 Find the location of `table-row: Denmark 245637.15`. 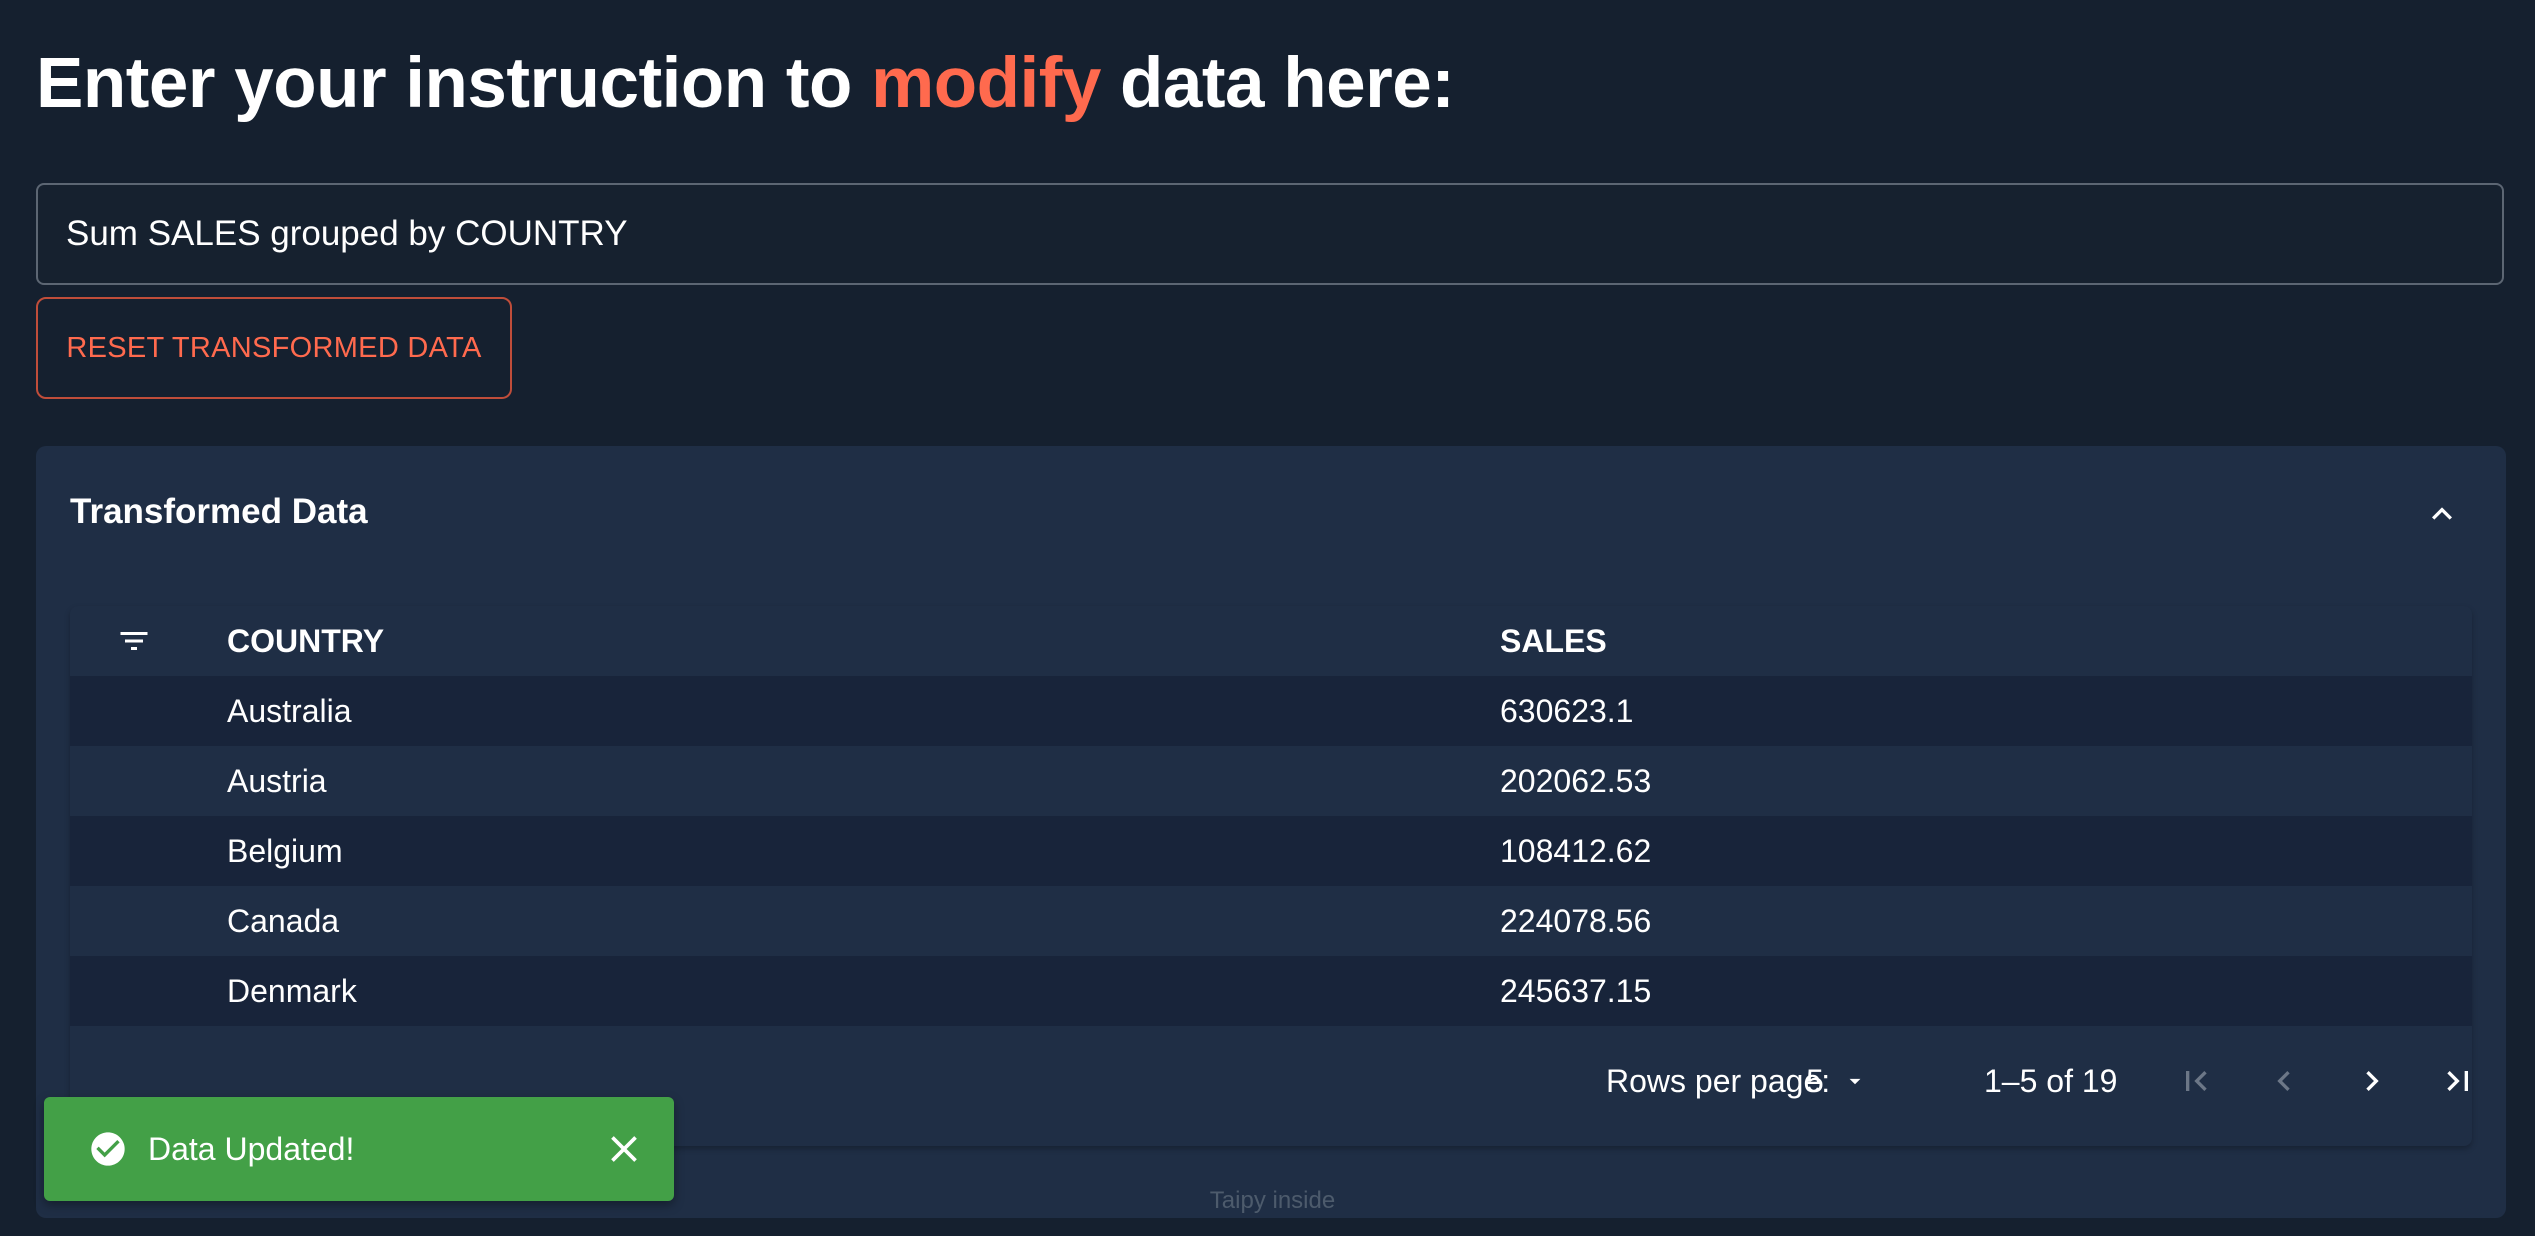

table-row: Denmark 245637.15 is located at coordinates (1271, 991).